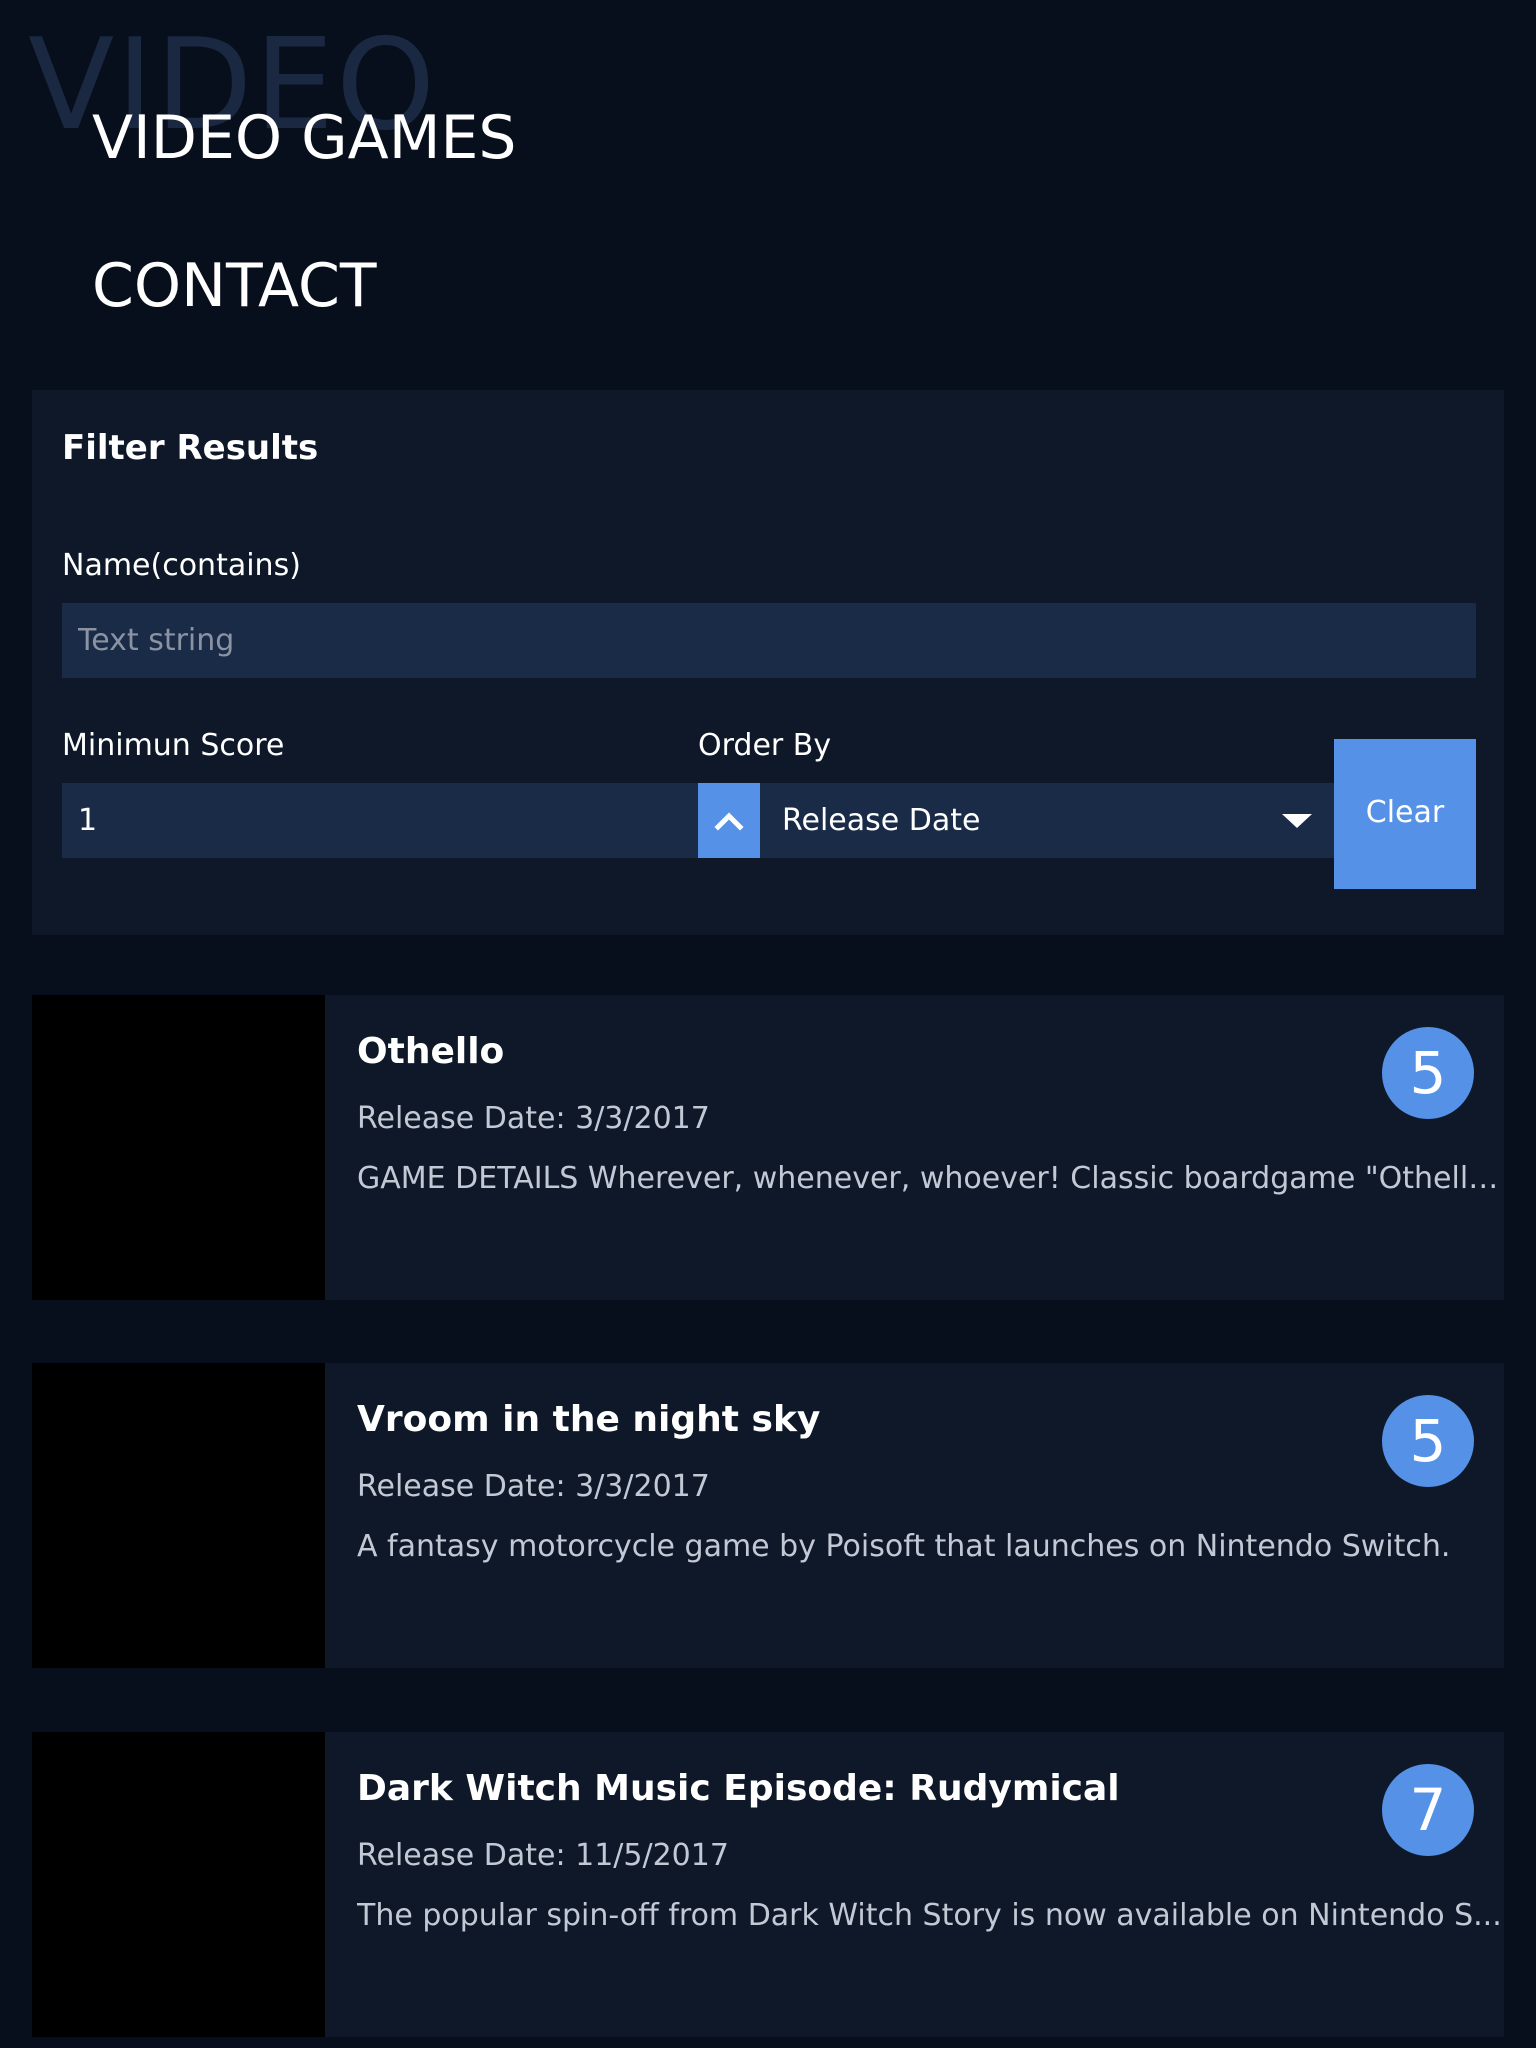 This screenshot has width=1536, height=2048. I want to click on game-title: Dark Witch Music Episode: Rudymical, so click(738, 1788).